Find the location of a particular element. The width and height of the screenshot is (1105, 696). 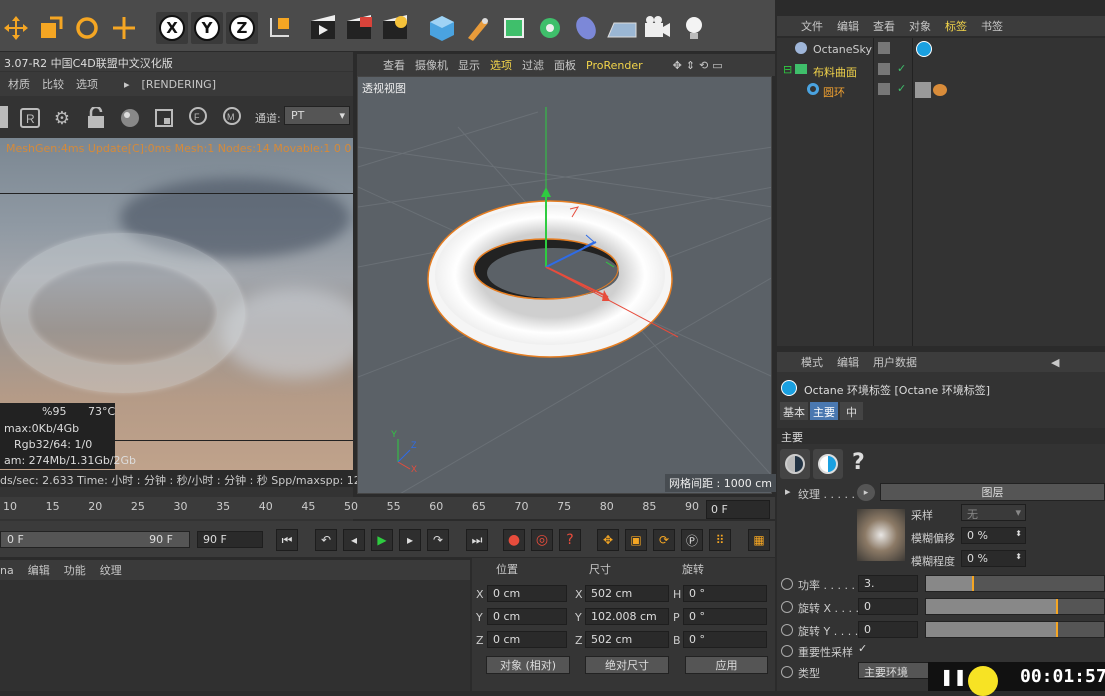

render-view-icon is located at coordinates (323, 28).